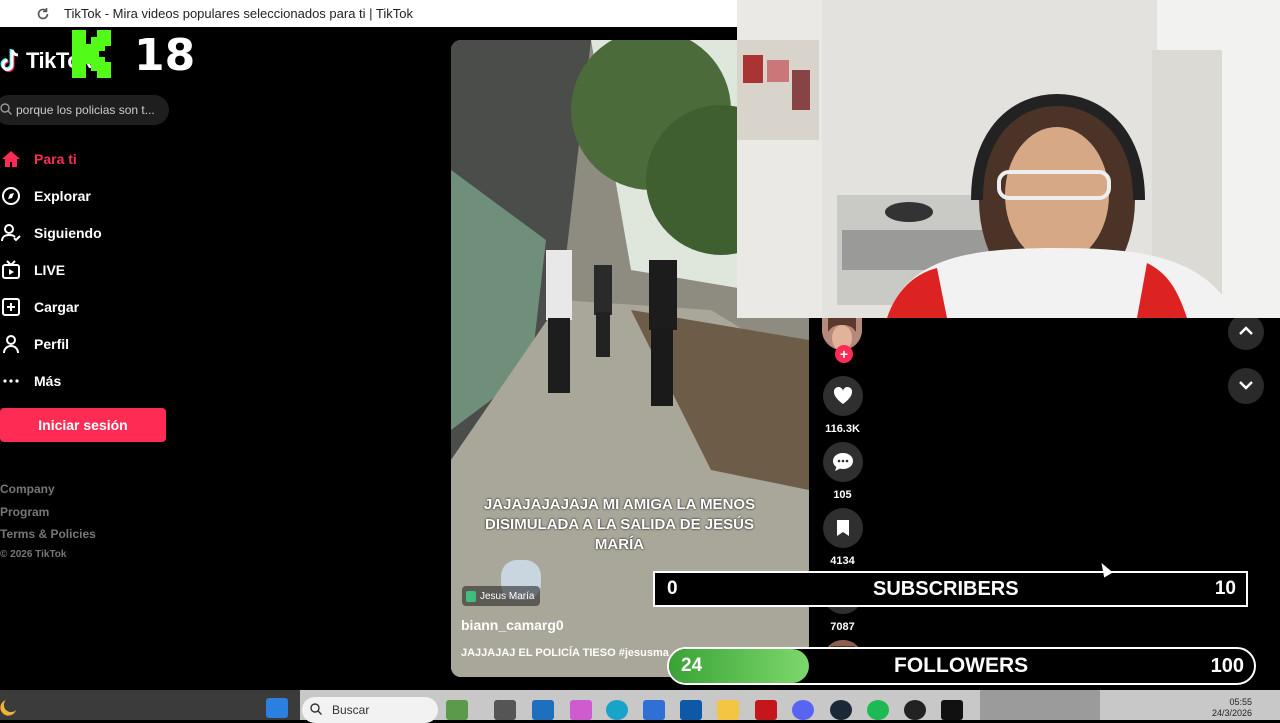 Image resolution: width=1280 pixels, height=723 pixels. What do you see at coordinates (842, 627) in the screenshot?
I see `share-count: 7087` at bounding box center [842, 627].